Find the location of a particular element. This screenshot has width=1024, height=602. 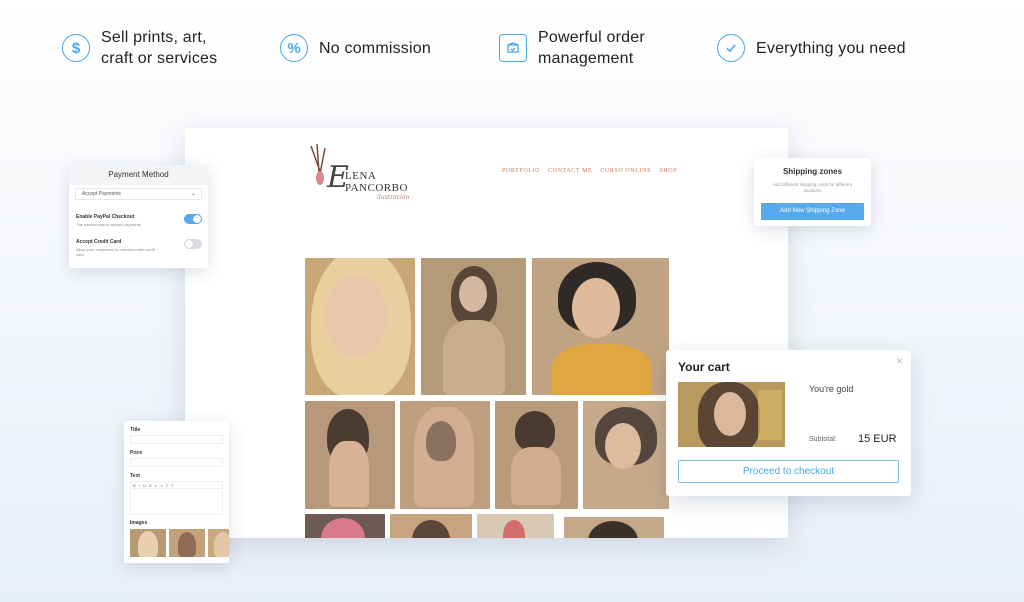

dollar-icon: $ is located at coordinates (76, 48).